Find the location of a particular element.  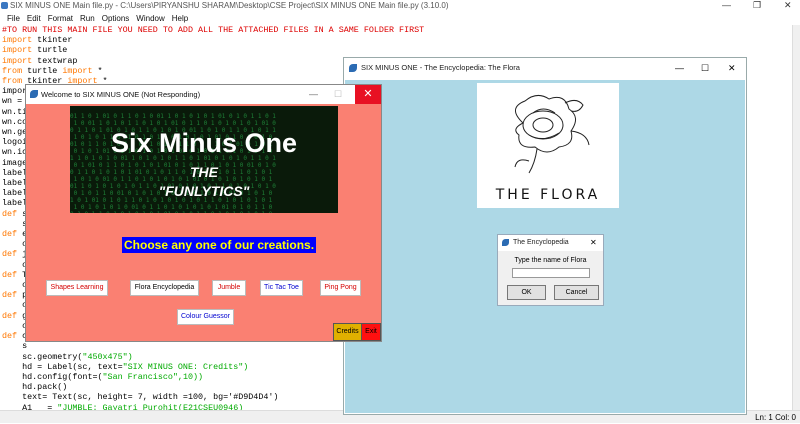

jumble-button: Jumble is located at coordinates (229, 288).